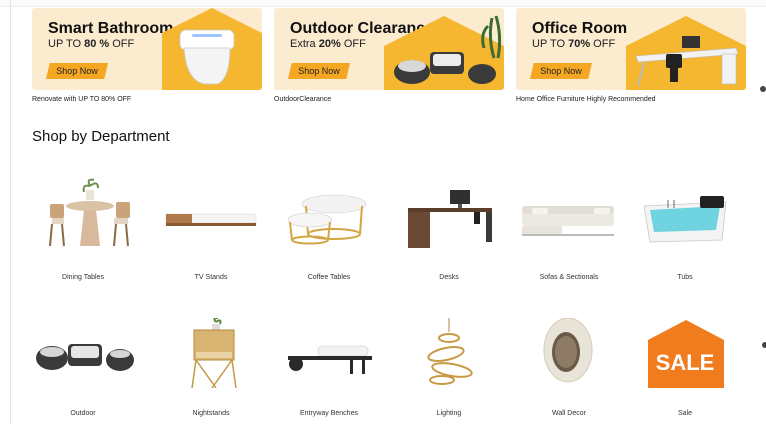 This screenshot has width=766, height=424. I want to click on department-coffee-tables: Coffee Tables, so click(329, 229).